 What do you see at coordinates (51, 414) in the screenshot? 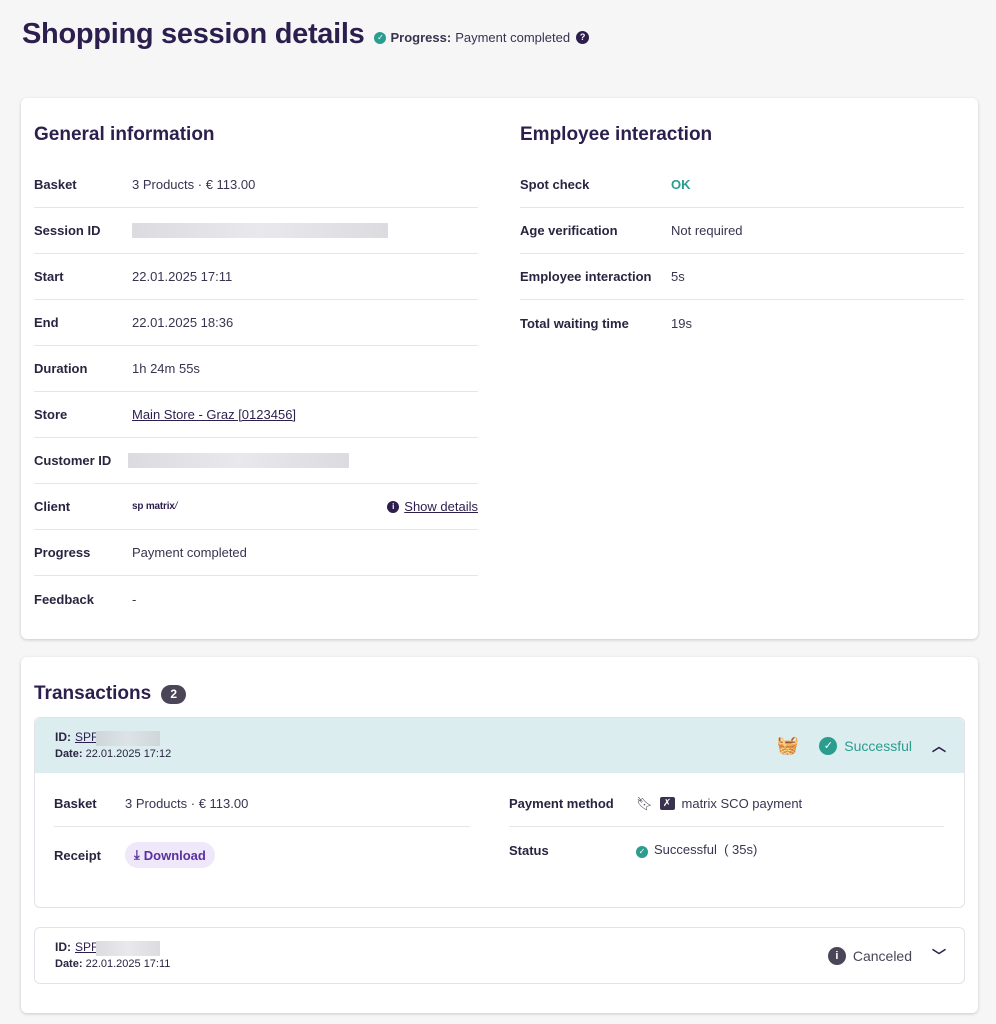
I see `row-label: Store` at bounding box center [51, 414].